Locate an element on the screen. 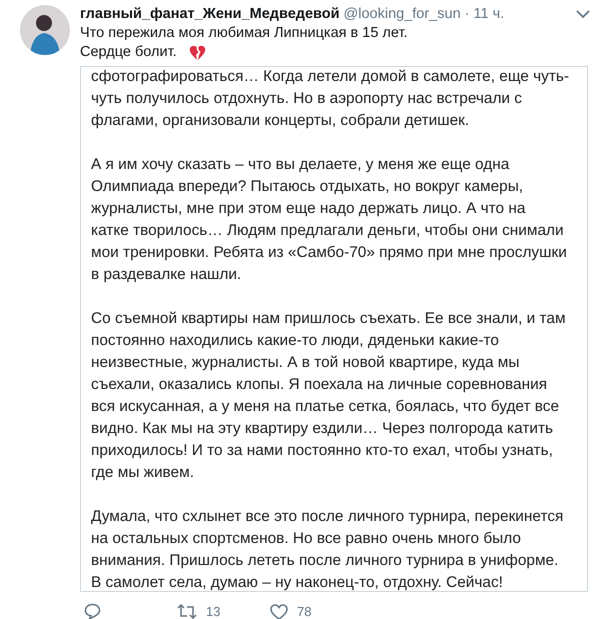 This screenshot has width=594, height=619. paragraph: сфотографироваться… Когда летели домой в самолете, еще чуть- чуть получилось отдохнуть. Но в аэропорту нас встречали с флагами, организовали концерты, собрали детишек. is located at coordinates (330, 99).